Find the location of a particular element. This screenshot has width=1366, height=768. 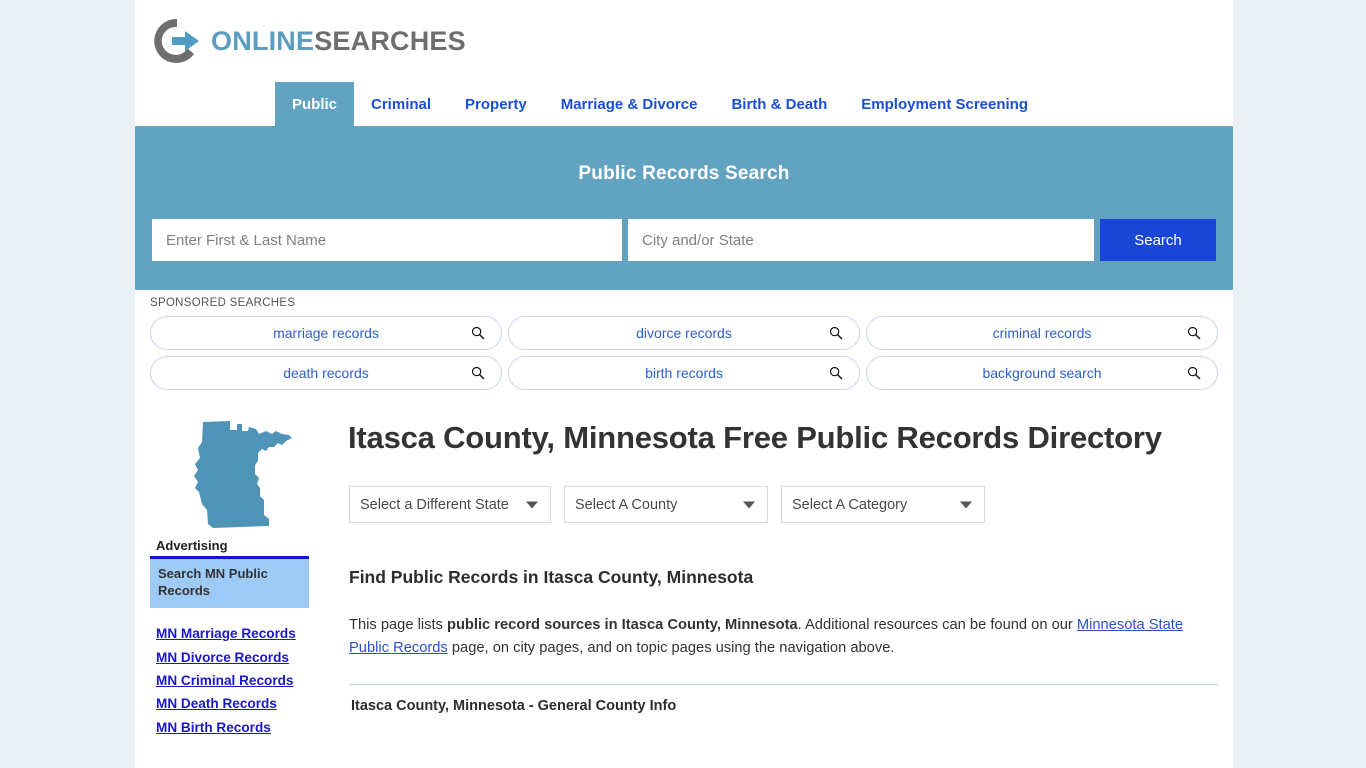

select-state: Select a Different State is located at coordinates (450, 505).